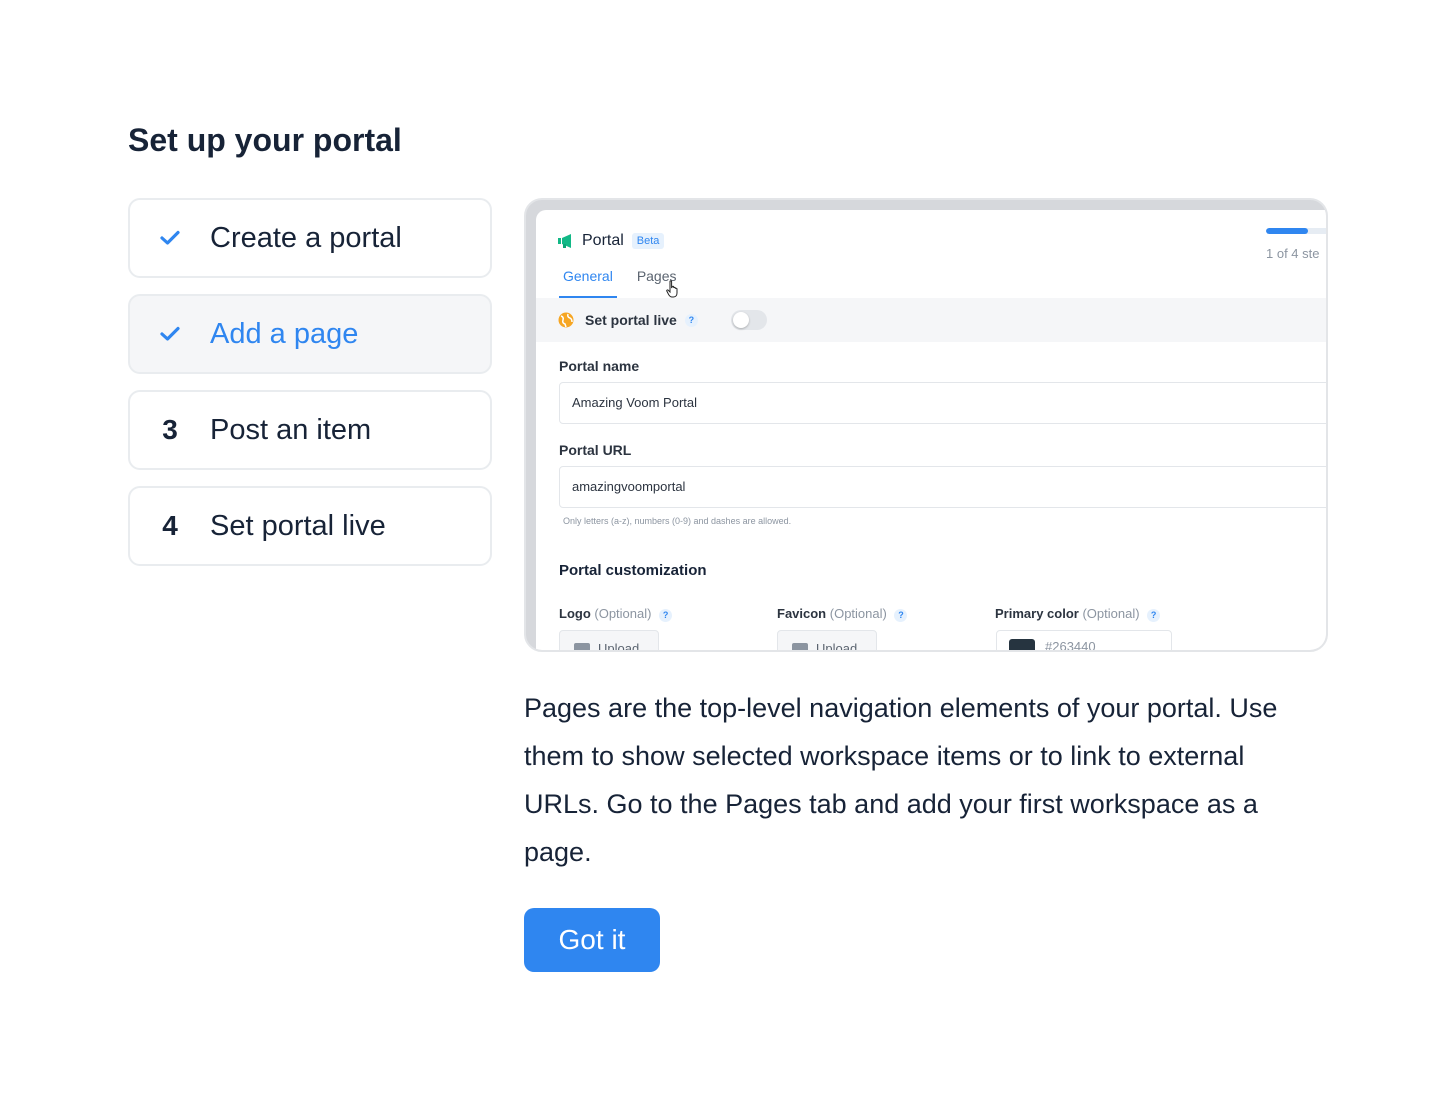 The width and height of the screenshot is (1456, 1100). Describe the element at coordinates (599, 366) in the screenshot. I see `portal-name-label: Portal name` at that location.